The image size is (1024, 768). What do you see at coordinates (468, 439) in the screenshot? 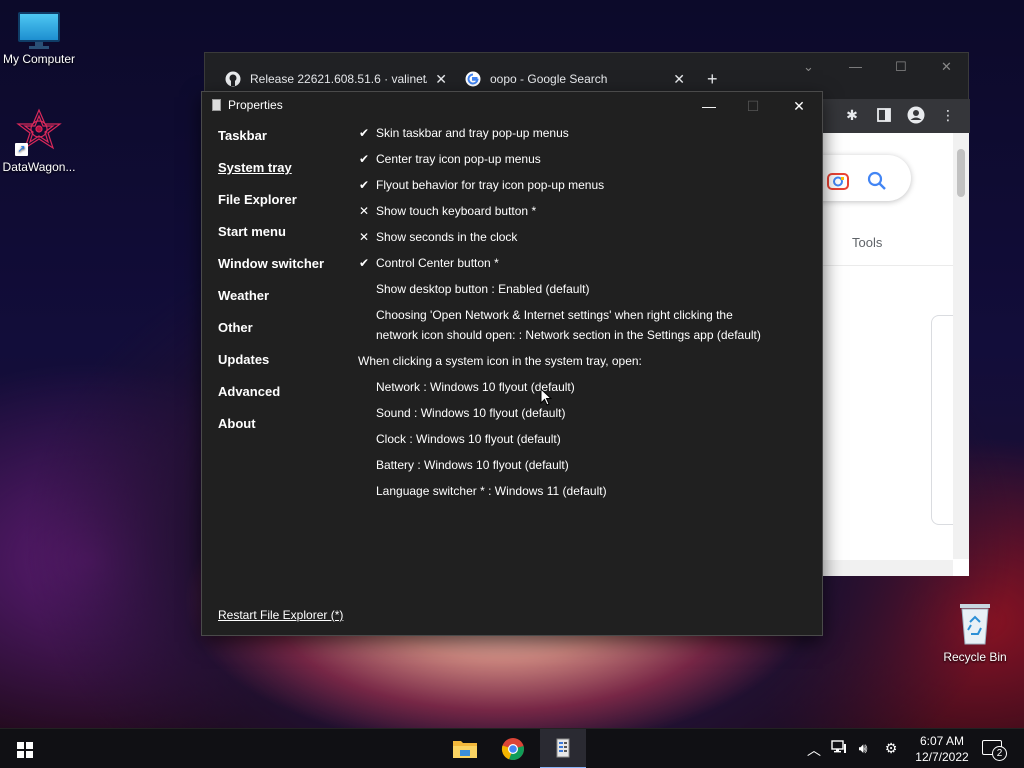
I see `option-clock-flyout: Clock : Windows 10 flyout (default)` at bounding box center [468, 439].